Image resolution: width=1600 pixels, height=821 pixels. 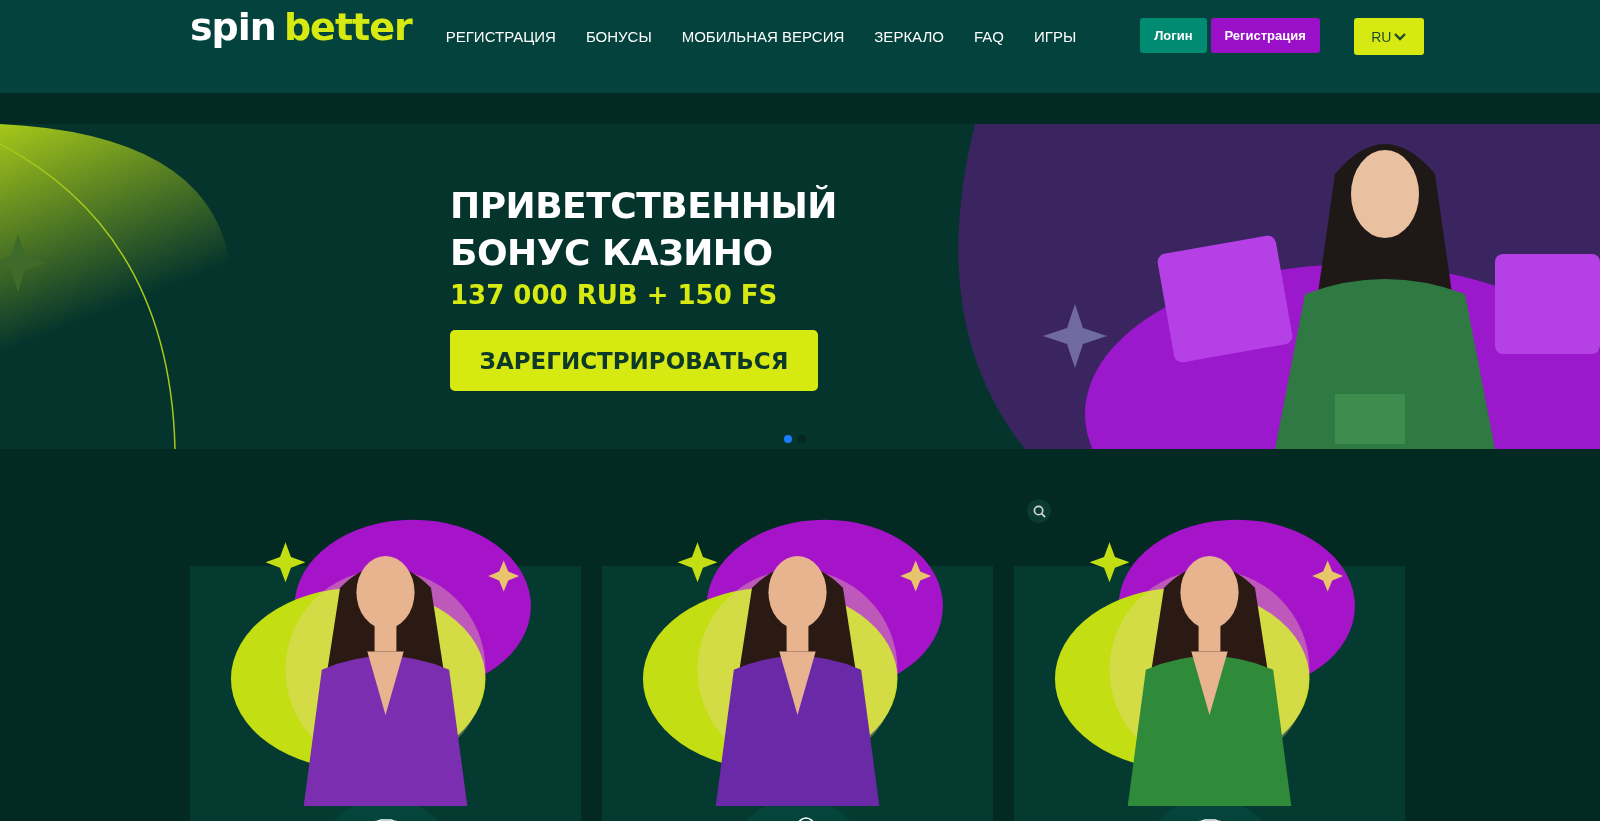 I want to click on login-button: Логин, so click(x=1173, y=35).